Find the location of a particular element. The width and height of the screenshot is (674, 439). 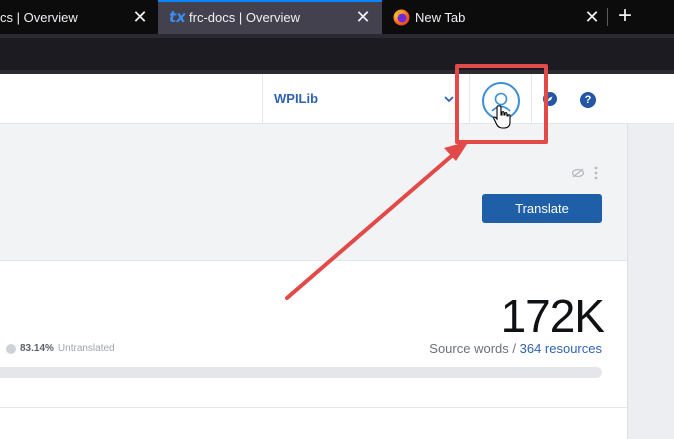

transifex-favicon-icon: tx is located at coordinates (177, 17).